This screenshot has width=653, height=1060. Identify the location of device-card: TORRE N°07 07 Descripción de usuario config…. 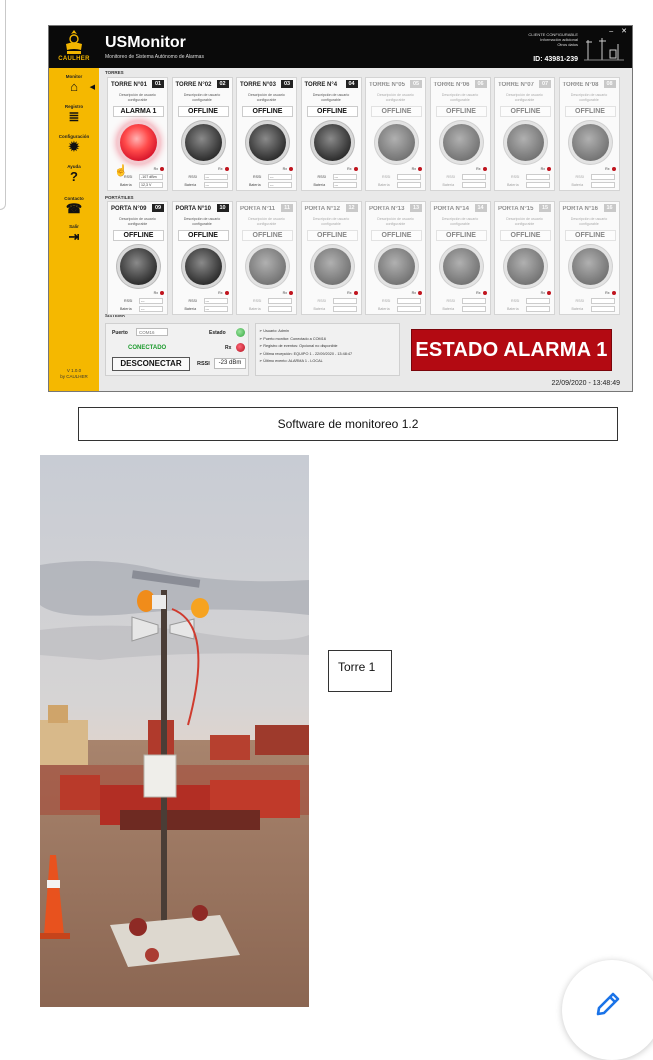
(524, 134).